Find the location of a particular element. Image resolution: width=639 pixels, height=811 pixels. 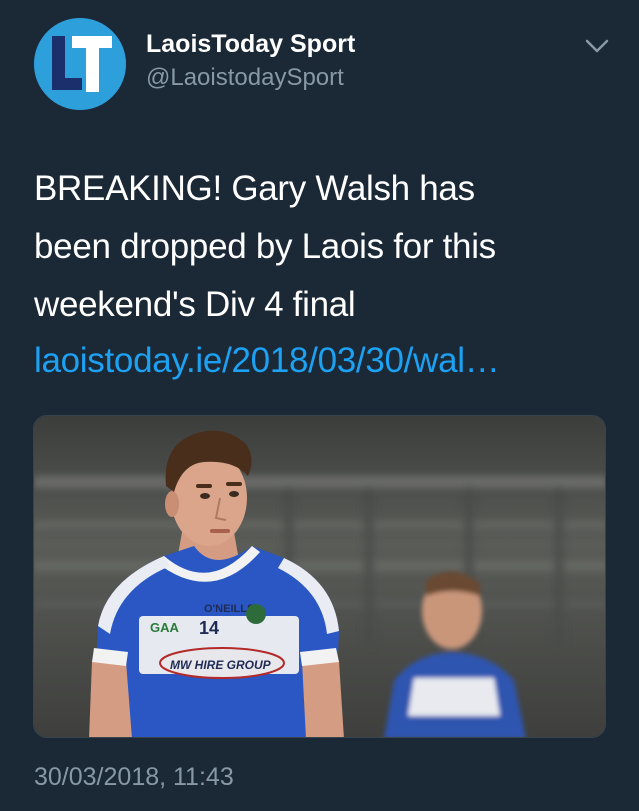

chevron-down-icon is located at coordinates (597, 46).